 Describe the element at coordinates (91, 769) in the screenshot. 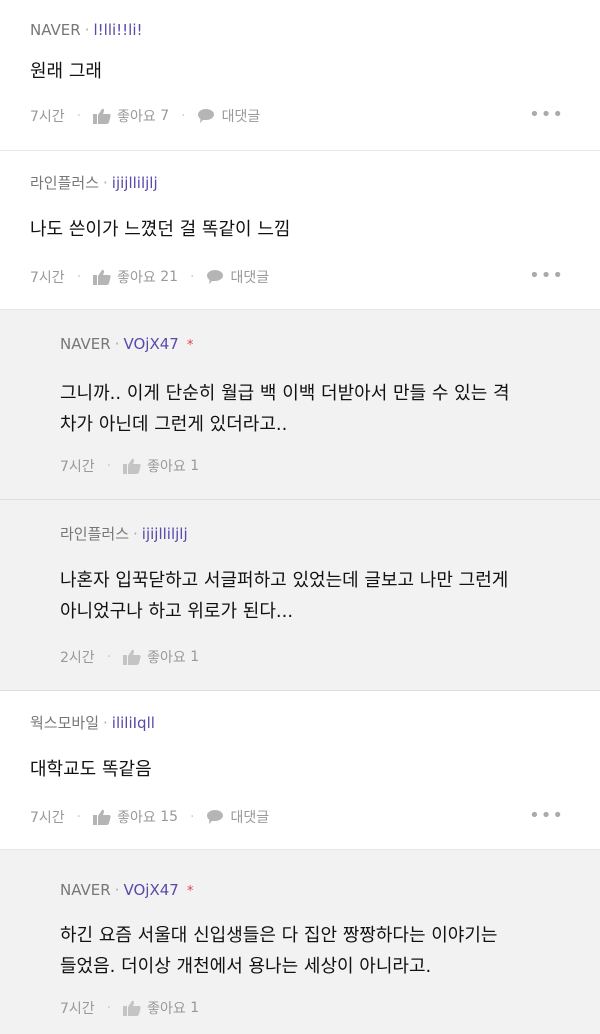

I see `comment-text: 대학교도 똑같음` at that location.